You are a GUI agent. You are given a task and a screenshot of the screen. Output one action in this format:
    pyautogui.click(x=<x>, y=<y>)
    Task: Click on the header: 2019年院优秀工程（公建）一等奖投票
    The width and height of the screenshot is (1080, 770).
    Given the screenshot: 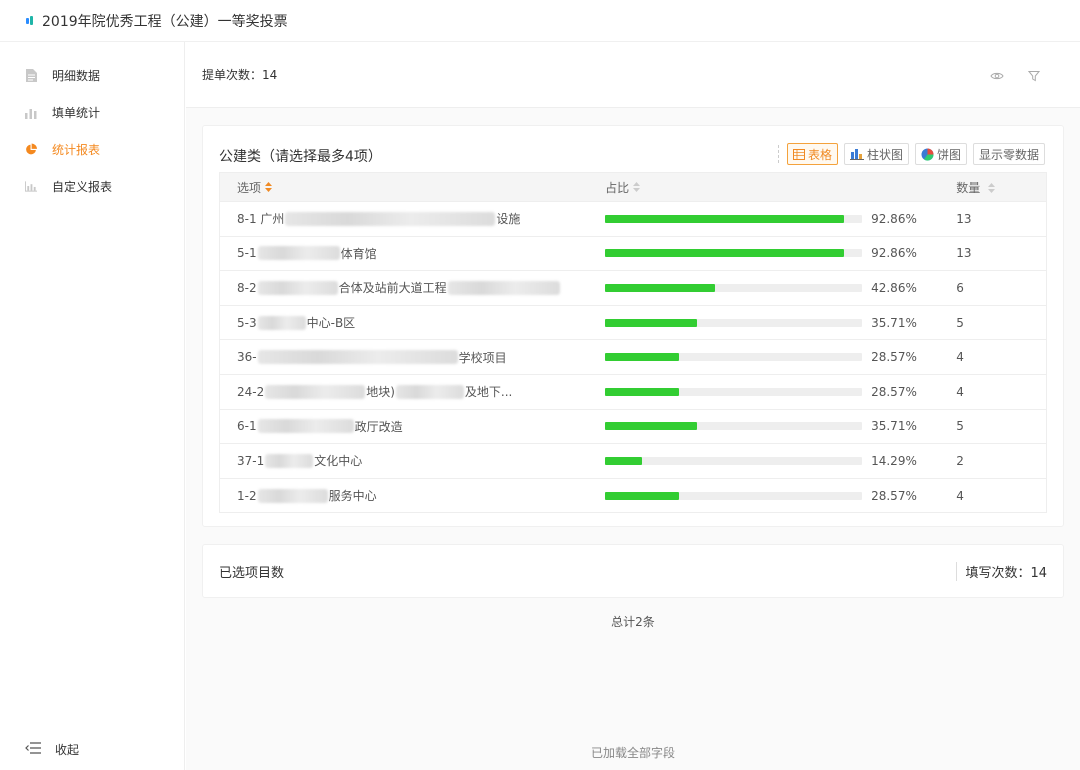 What is the action you would take?
    pyautogui.click(x=540, y=21)
    